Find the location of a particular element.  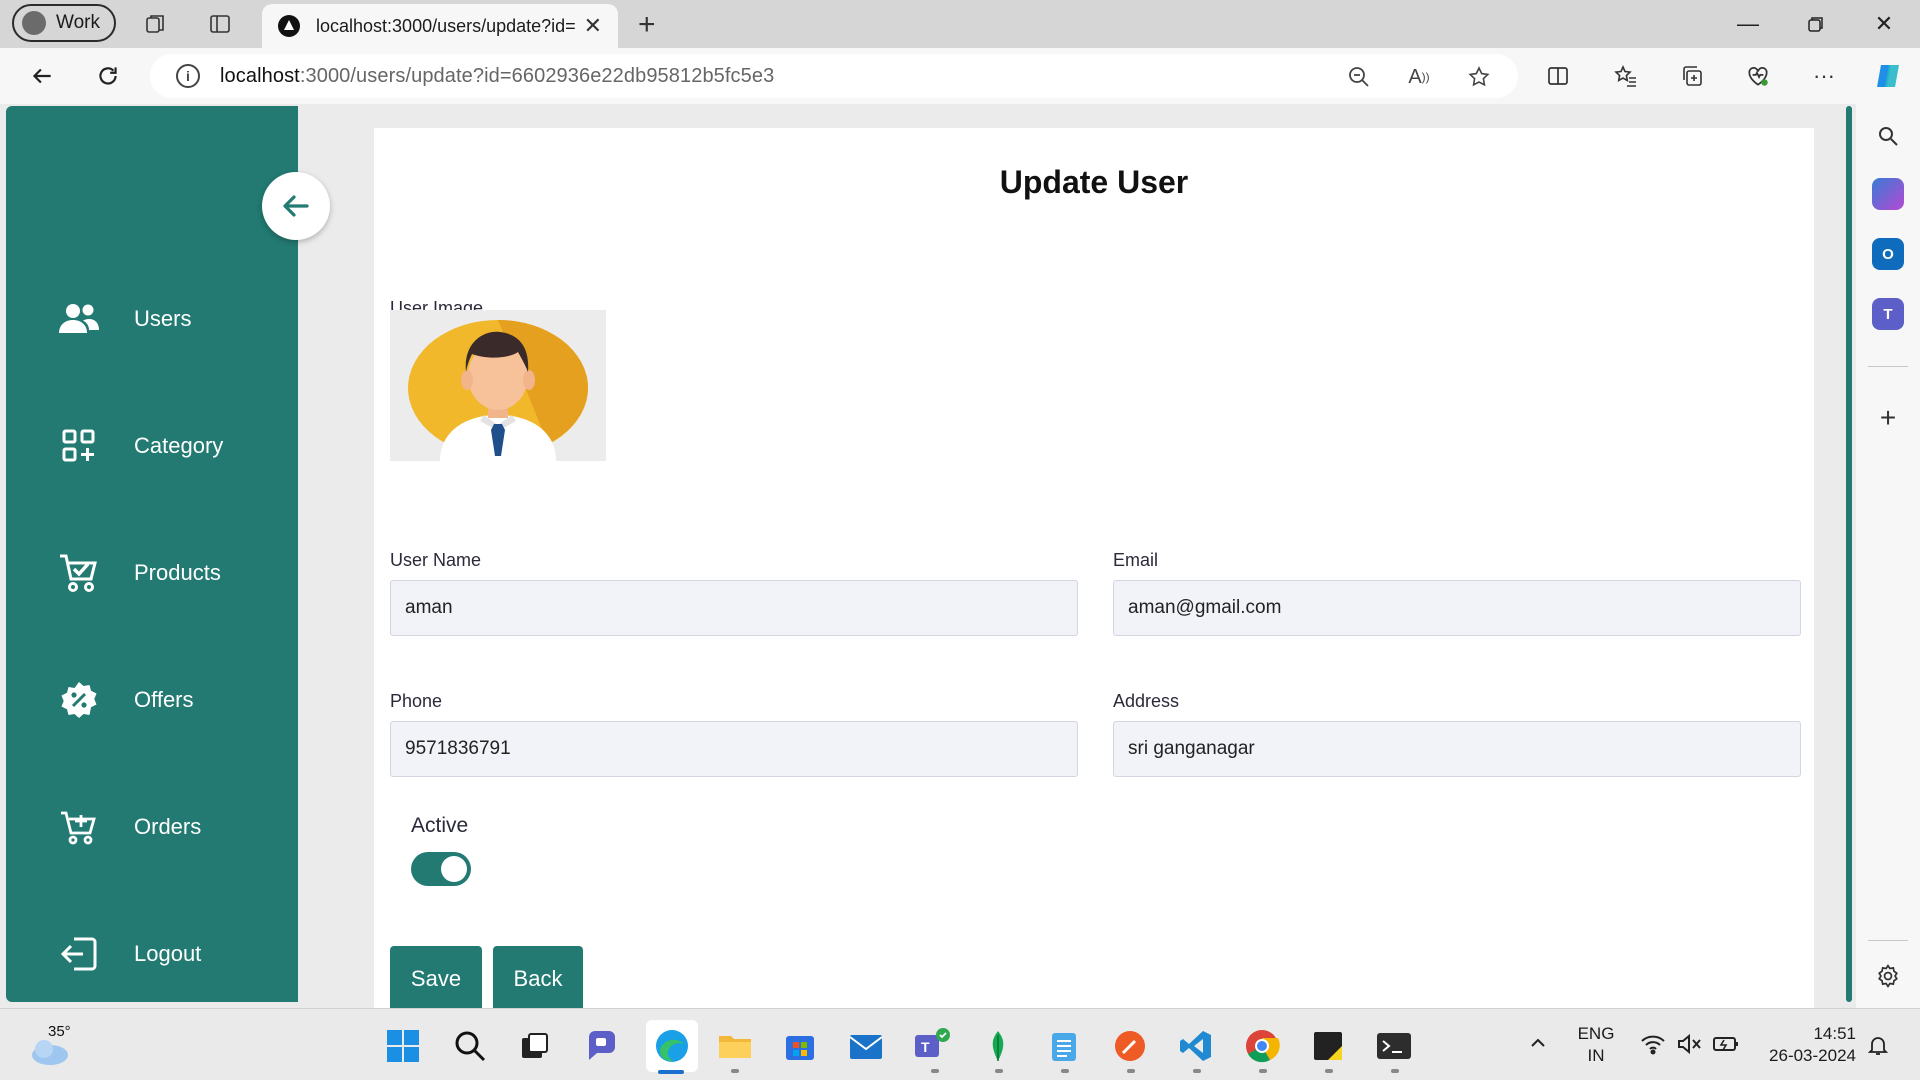

active-app-indicator is located at coordinates (671, 1072).